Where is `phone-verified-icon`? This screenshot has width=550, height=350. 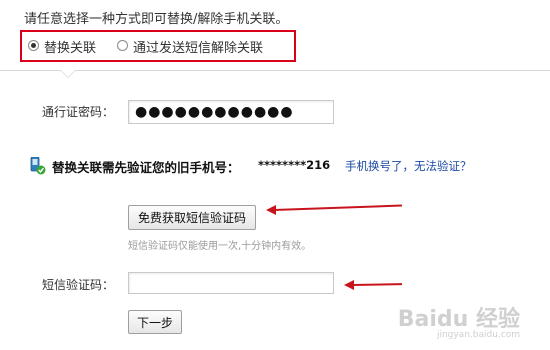
phone-verified-icon is located at coordinates (38, 165).